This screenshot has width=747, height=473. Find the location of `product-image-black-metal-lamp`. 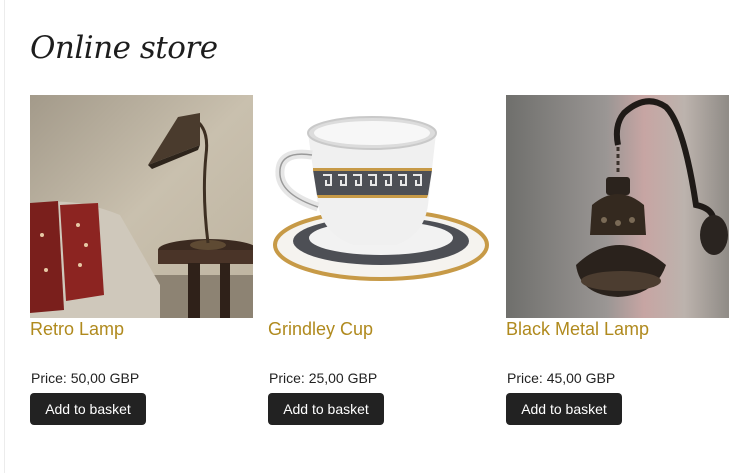

product-image-black-metal-lamp is located at coordinates (617, 206).